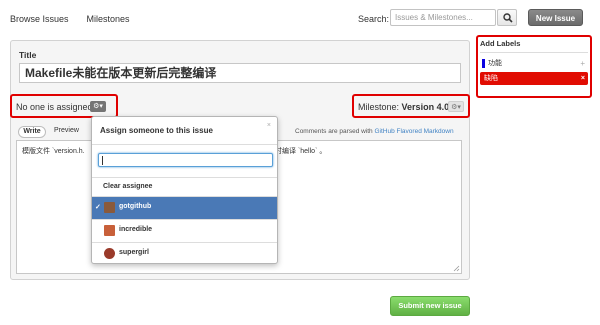  Describe the element at coordinates (66, 130) in the screenshot. I see `tab-preview: Preview` at that location.